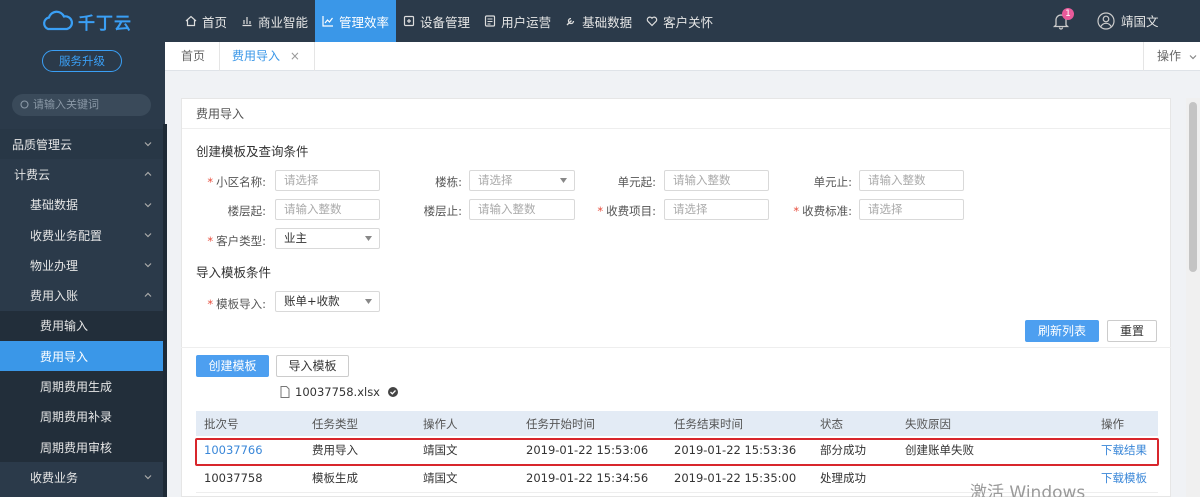  Describe the element at coordinates (54, 477) in the screenshot. I see `sidebar-item-label: 收费业务` at that location.